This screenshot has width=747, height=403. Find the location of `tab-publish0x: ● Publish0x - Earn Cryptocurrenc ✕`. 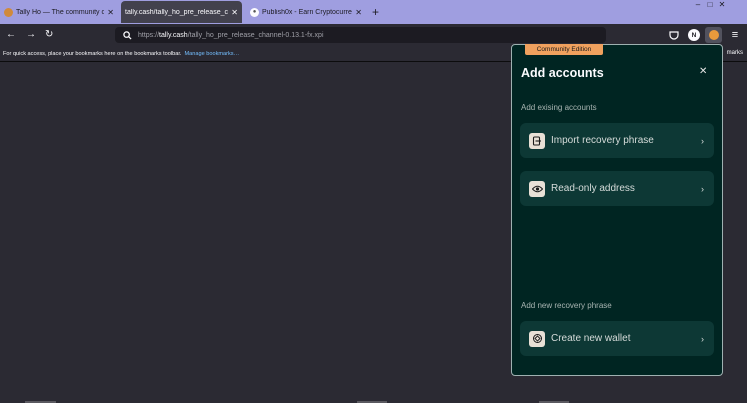

tab-publish0x: ● Publish0x - Earn Cryptocurrenc ✕ is located at coordinates (306, 12).